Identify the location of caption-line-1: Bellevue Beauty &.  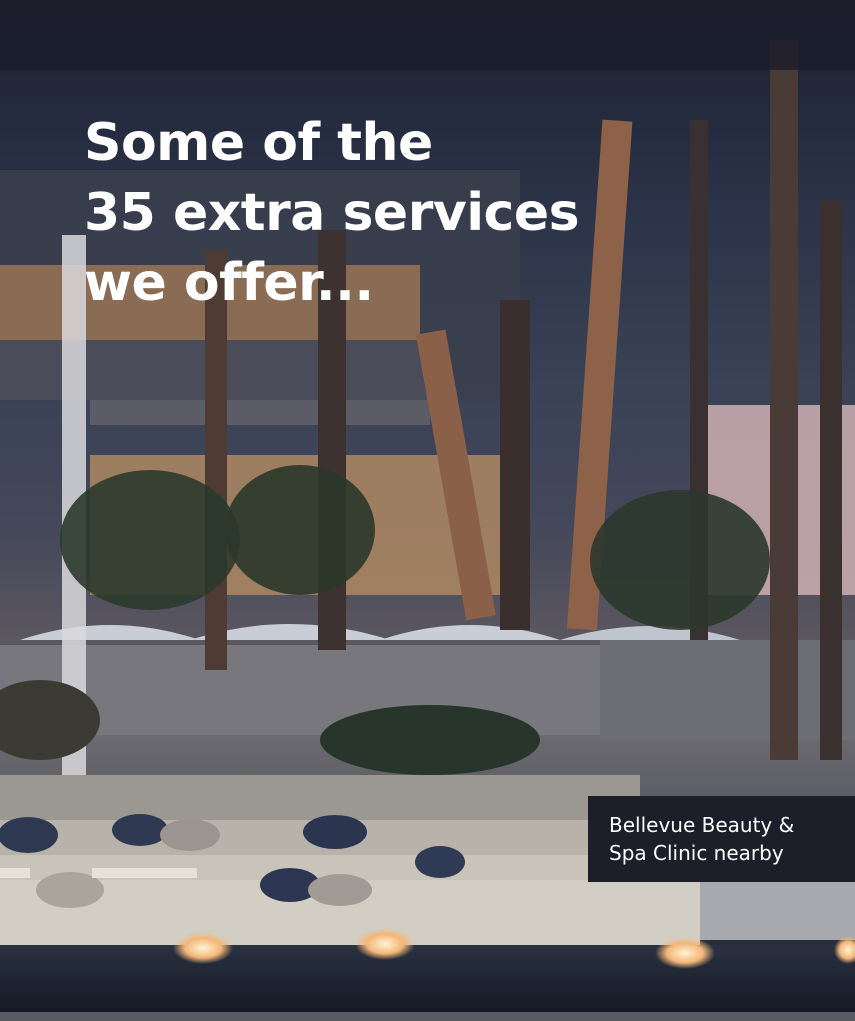
(702, 825).